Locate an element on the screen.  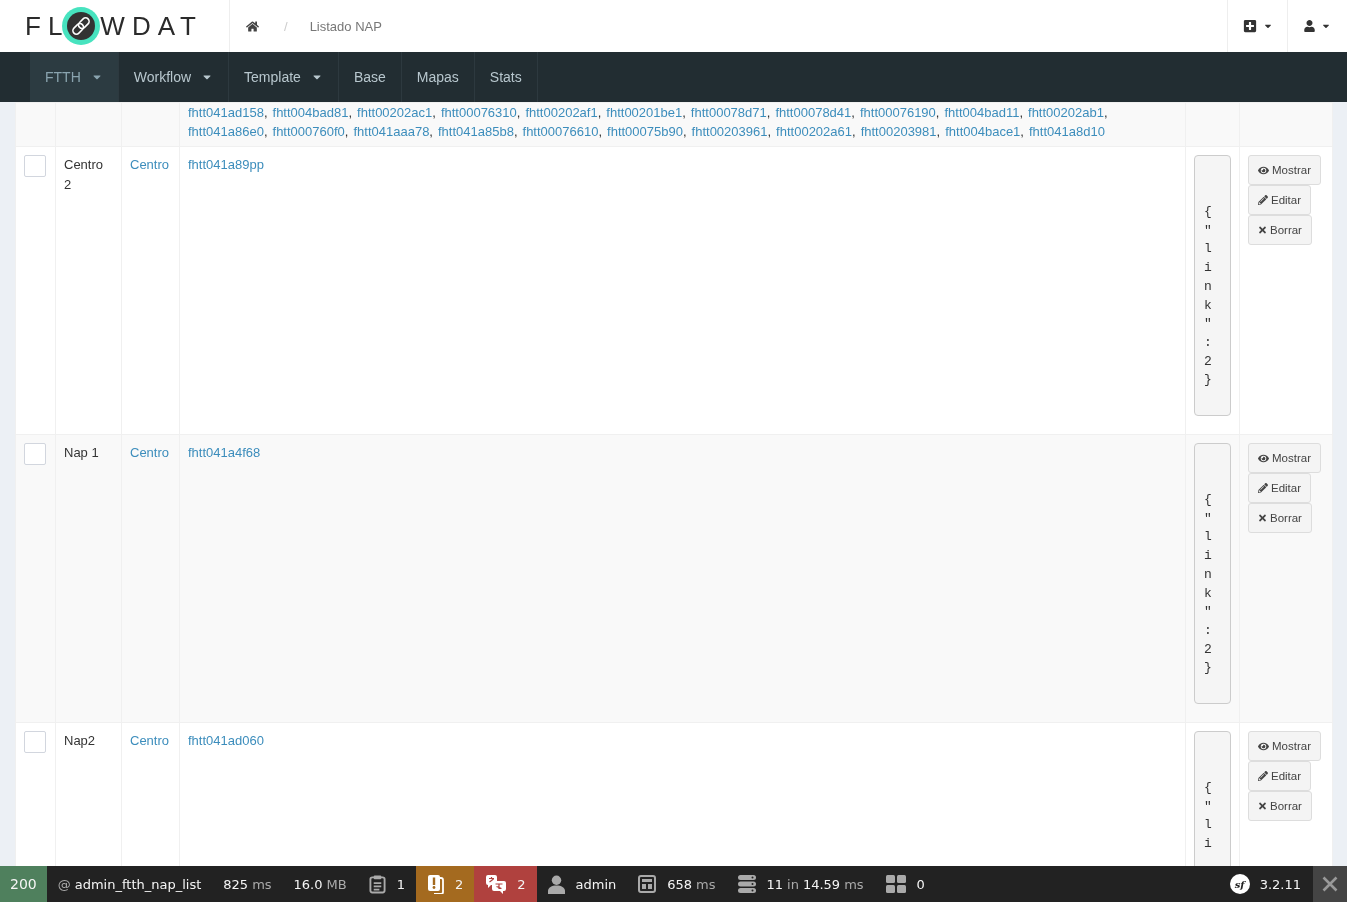
speech-bubbles-icon is located at coordinates (496, 884).